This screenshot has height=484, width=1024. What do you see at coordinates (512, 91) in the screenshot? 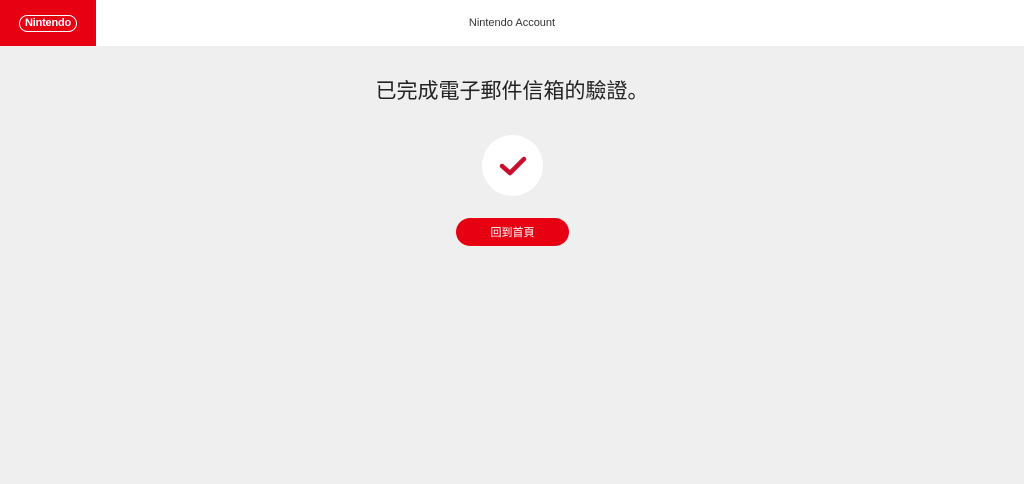
I see `verification-message: 已完成電子郵件信箱的驗證。` at bounding box center [512, 91].